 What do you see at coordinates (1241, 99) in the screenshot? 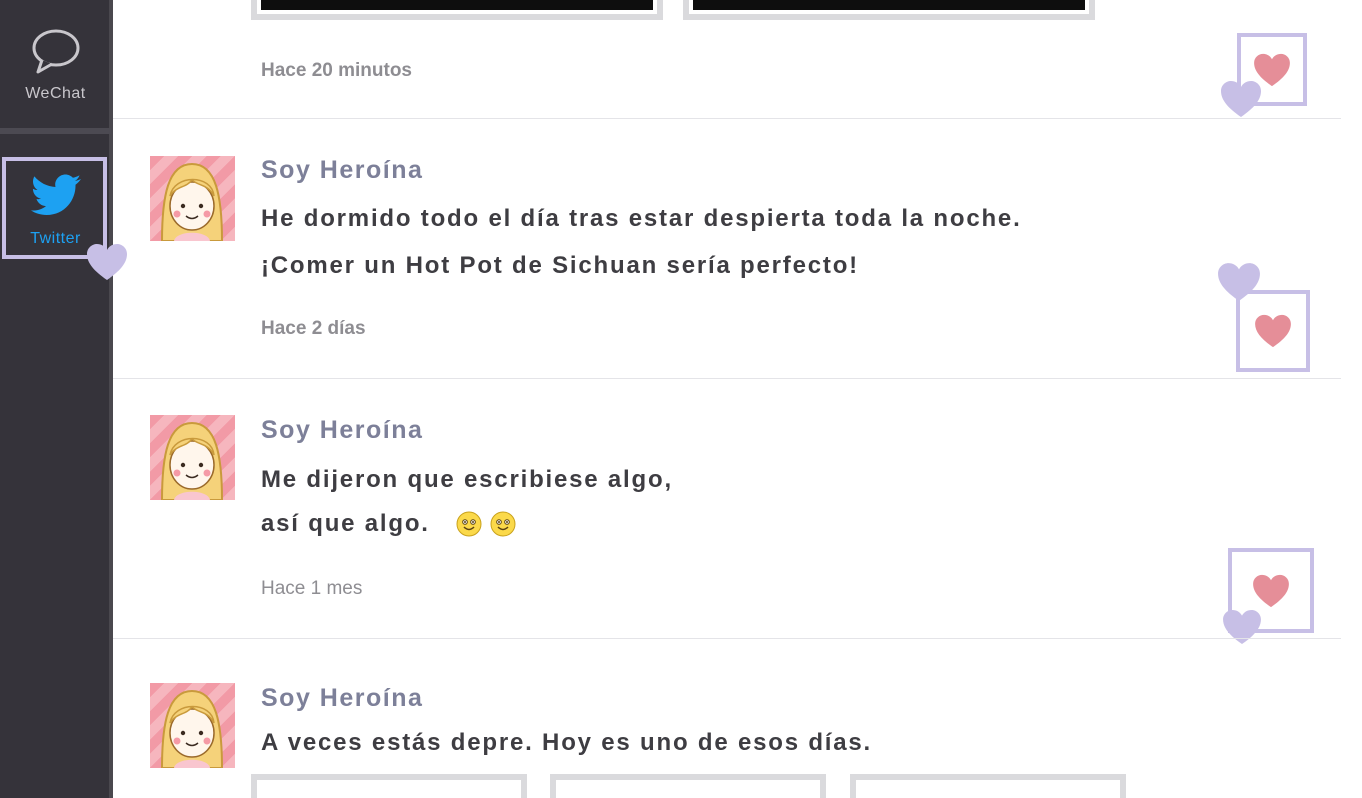
I see `heart-decoration-icon` at bounding box center [1241, 99].